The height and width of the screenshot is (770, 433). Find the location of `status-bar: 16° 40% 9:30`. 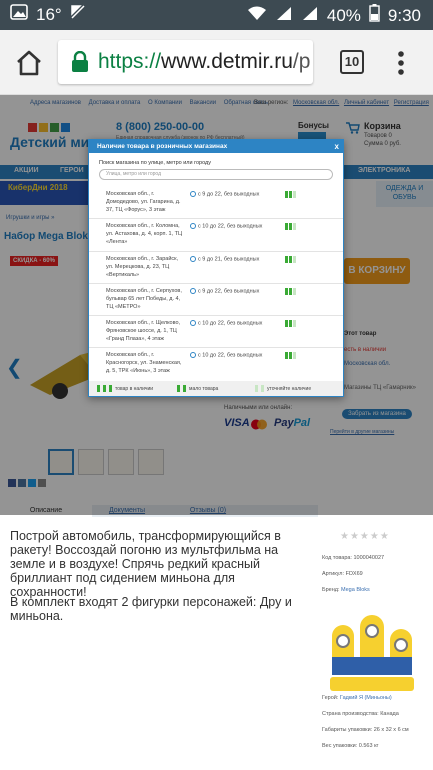

status-bar: 16° 40% 9:30 is located at coordinates (216, 15).